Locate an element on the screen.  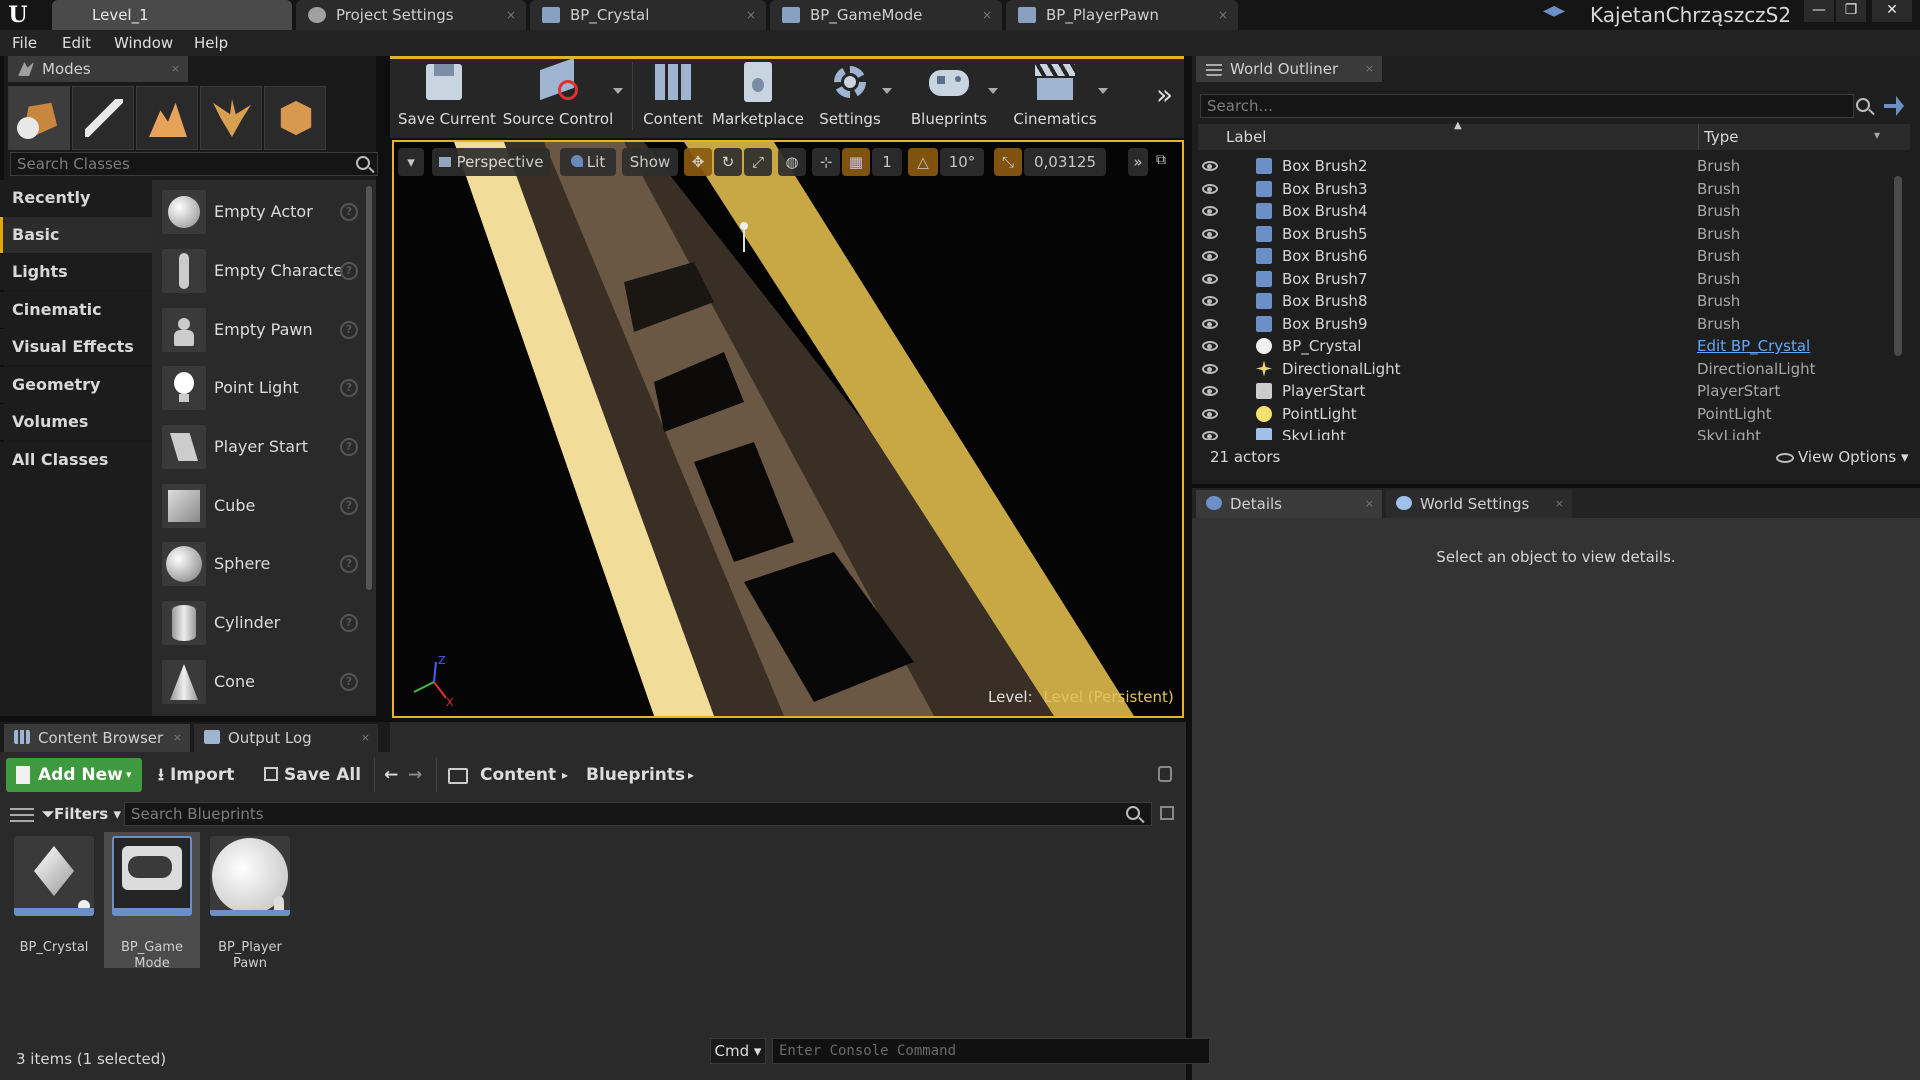
foliage-mode-button is located at coordinates (231, 118).